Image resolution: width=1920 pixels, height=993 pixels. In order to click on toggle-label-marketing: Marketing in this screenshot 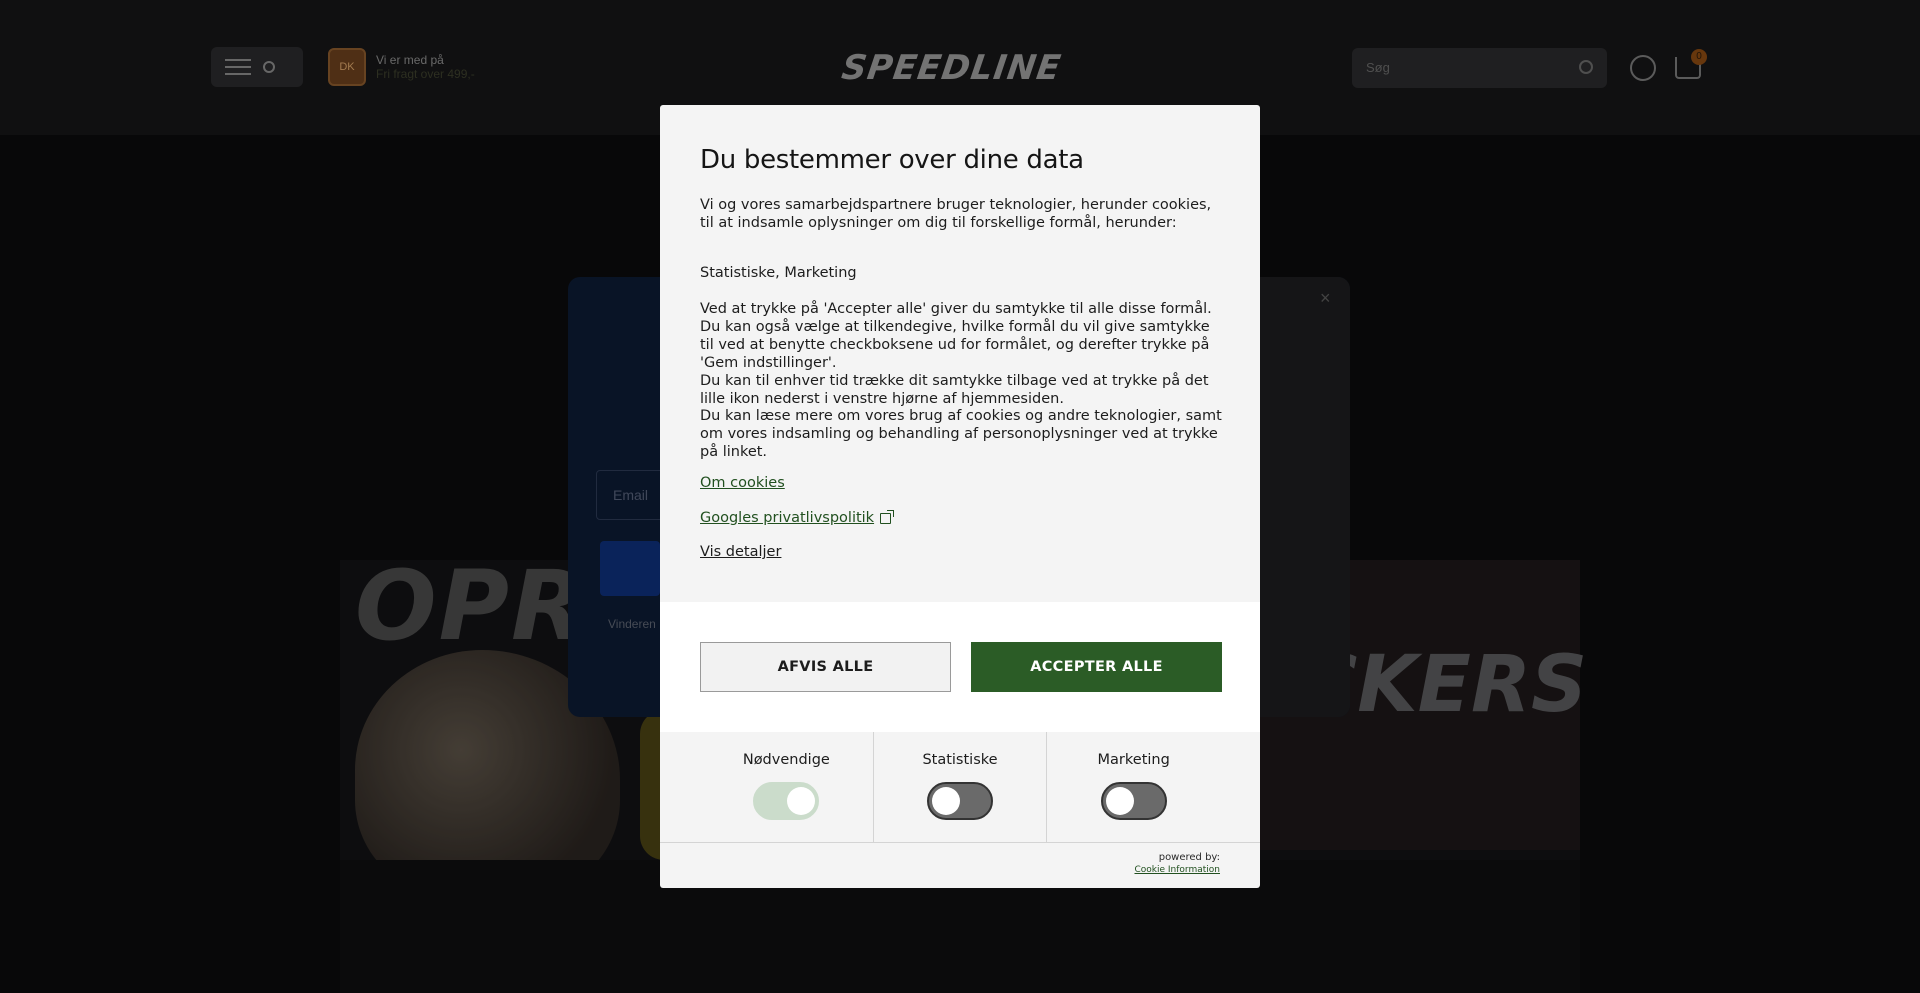, I will do `click(1133, 760)`.